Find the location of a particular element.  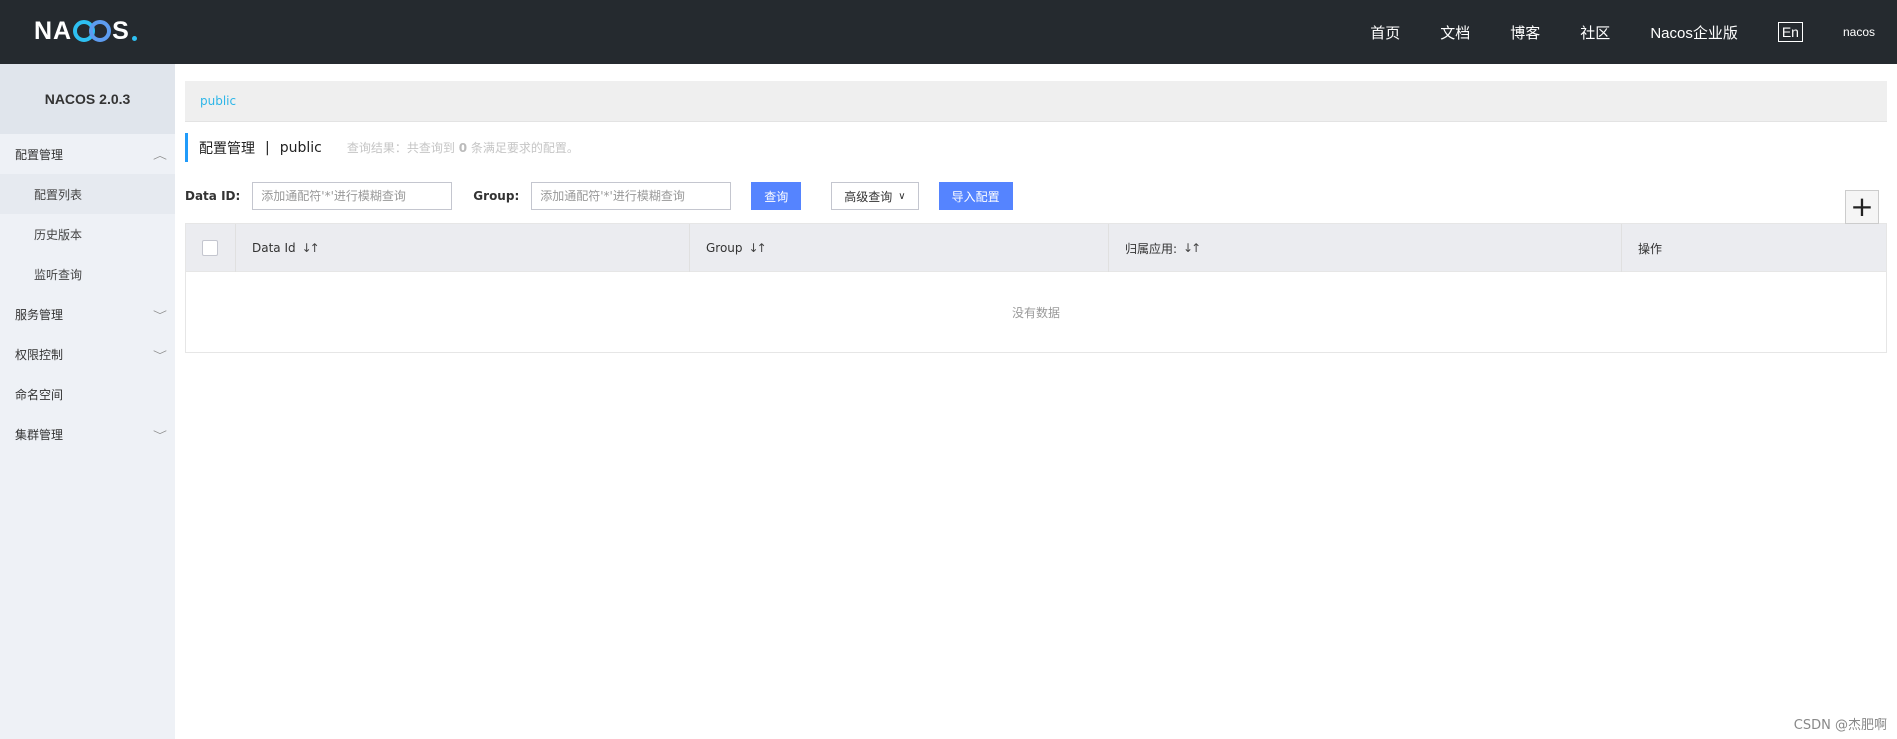

advanced-query-button: 高级查询 ∨ is located at coordinates (875, 196).